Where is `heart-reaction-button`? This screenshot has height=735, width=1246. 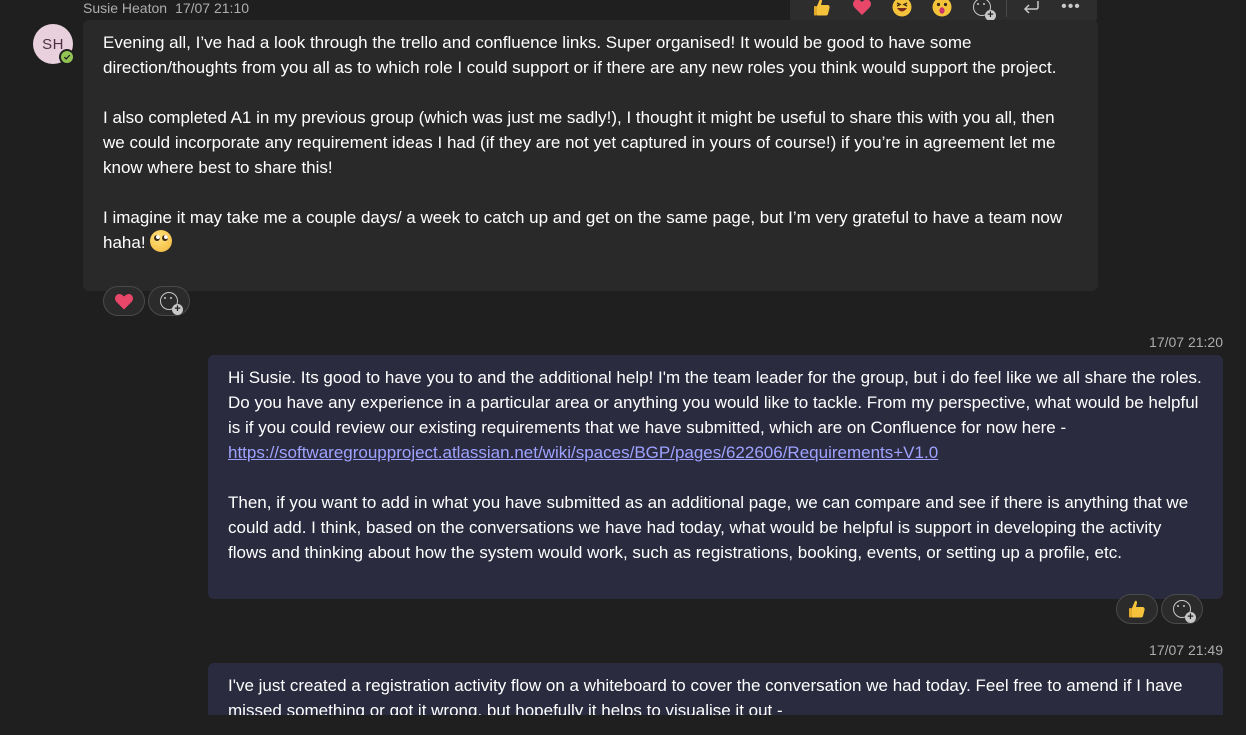
heart-reaction-button is located at coordinates (862, 11).